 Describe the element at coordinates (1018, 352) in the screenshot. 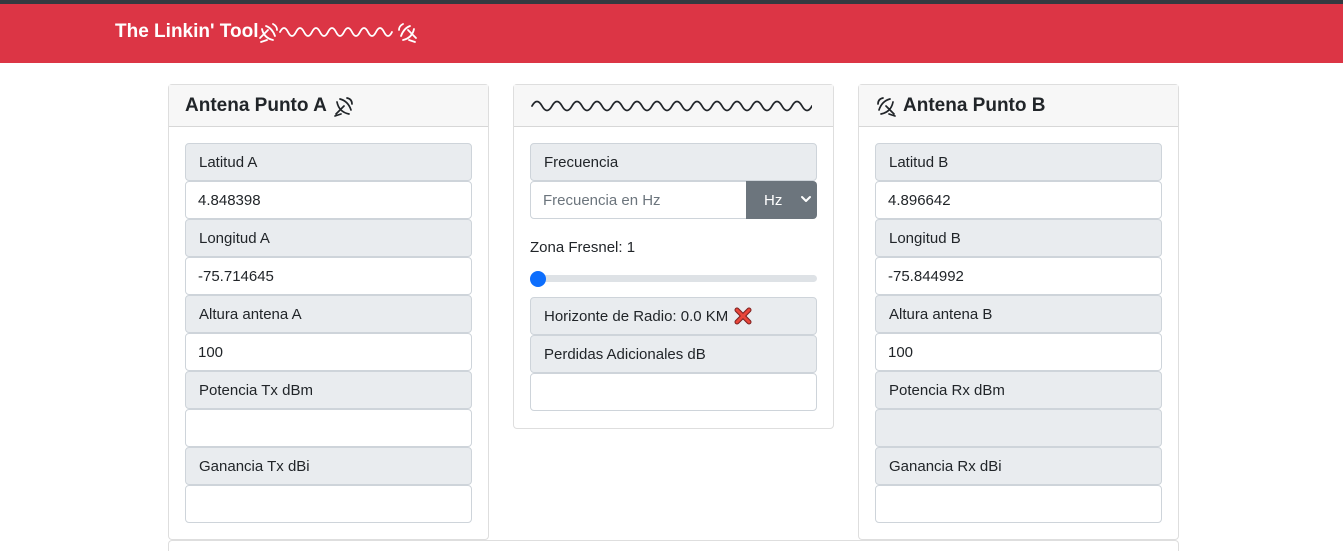

I see `height-b-input` at that location.